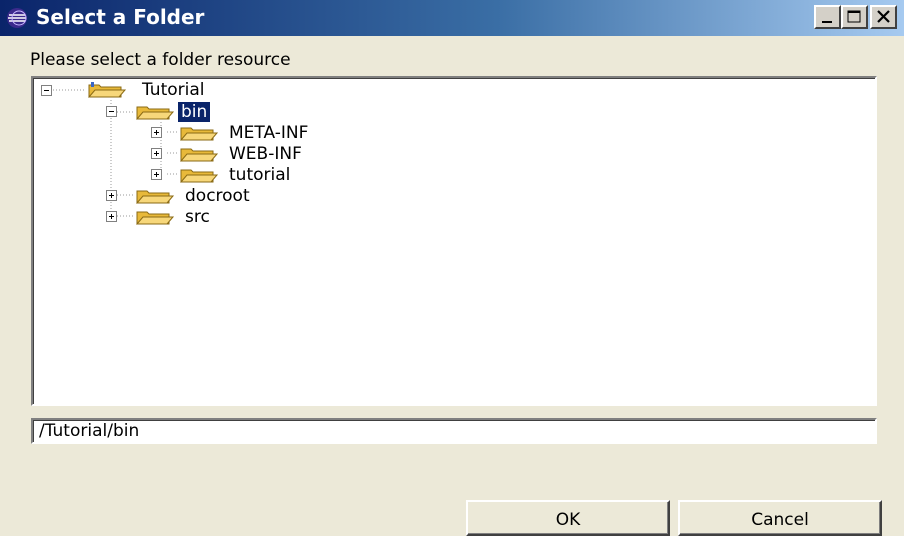 The height and width of the screenshot is (536, 904). What do you see at coordinates (452, 18) in the screenshot?
I see `title-bar: Select a Folder` at bounding box center [452, 18].